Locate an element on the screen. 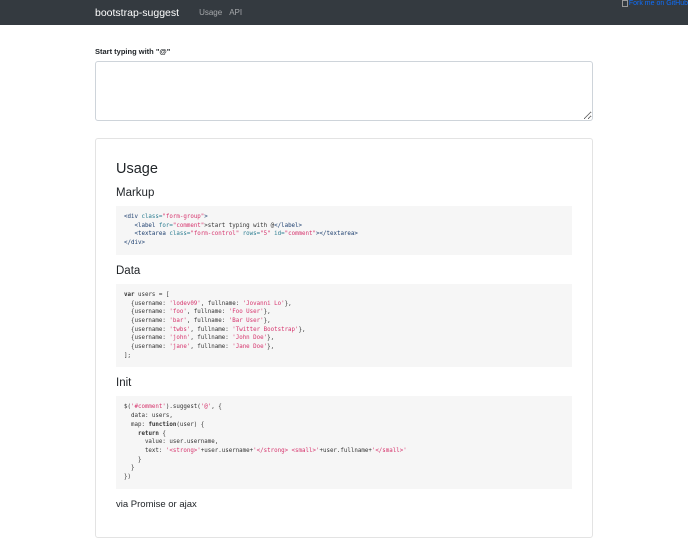  nav-link-usage: Usage is located at coordinates (210, 12).